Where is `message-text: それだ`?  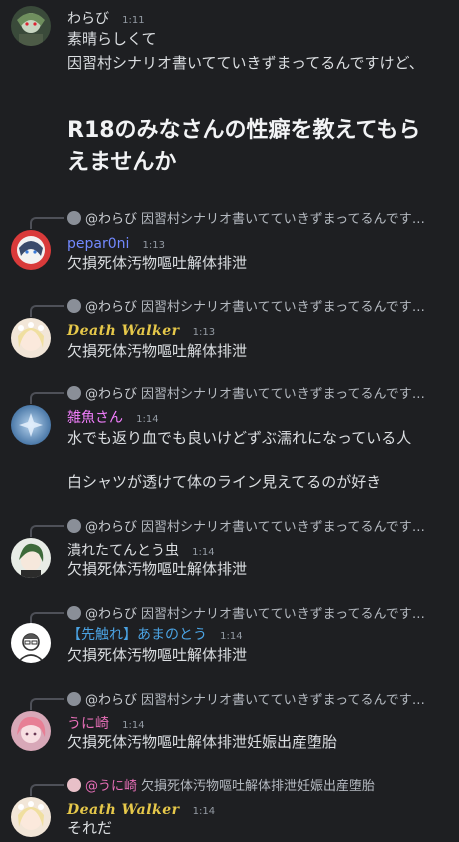
message-text: それだ is located at coordinates (90, 828).